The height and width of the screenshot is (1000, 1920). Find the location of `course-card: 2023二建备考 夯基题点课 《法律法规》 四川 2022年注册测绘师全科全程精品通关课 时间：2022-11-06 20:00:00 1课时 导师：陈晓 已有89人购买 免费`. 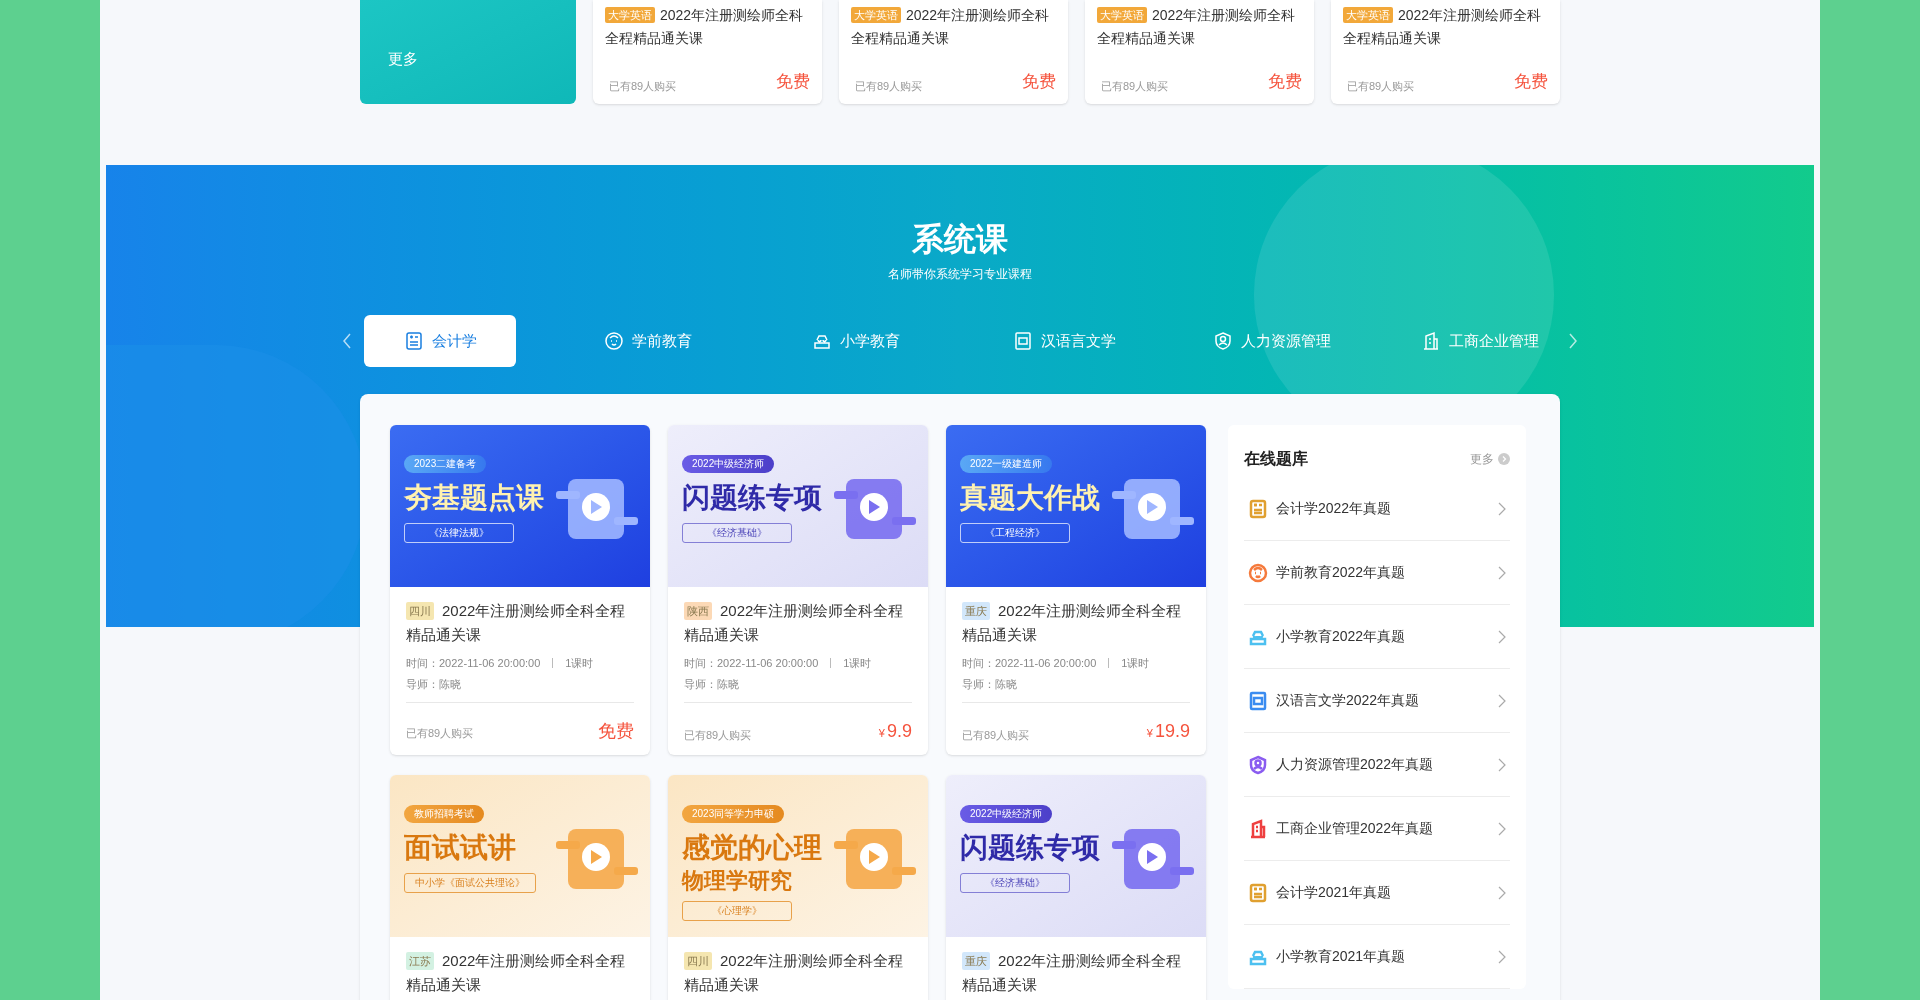

course-card: 2023二建备考 夯基题点课 《法律法规》 四川 2022年注册测绘师全科全程精品通关课 时间：2022-11-06 20:00:00 1课时 导师：陈晓 已有89人购买 免费 is located at coordinates (520, 590).